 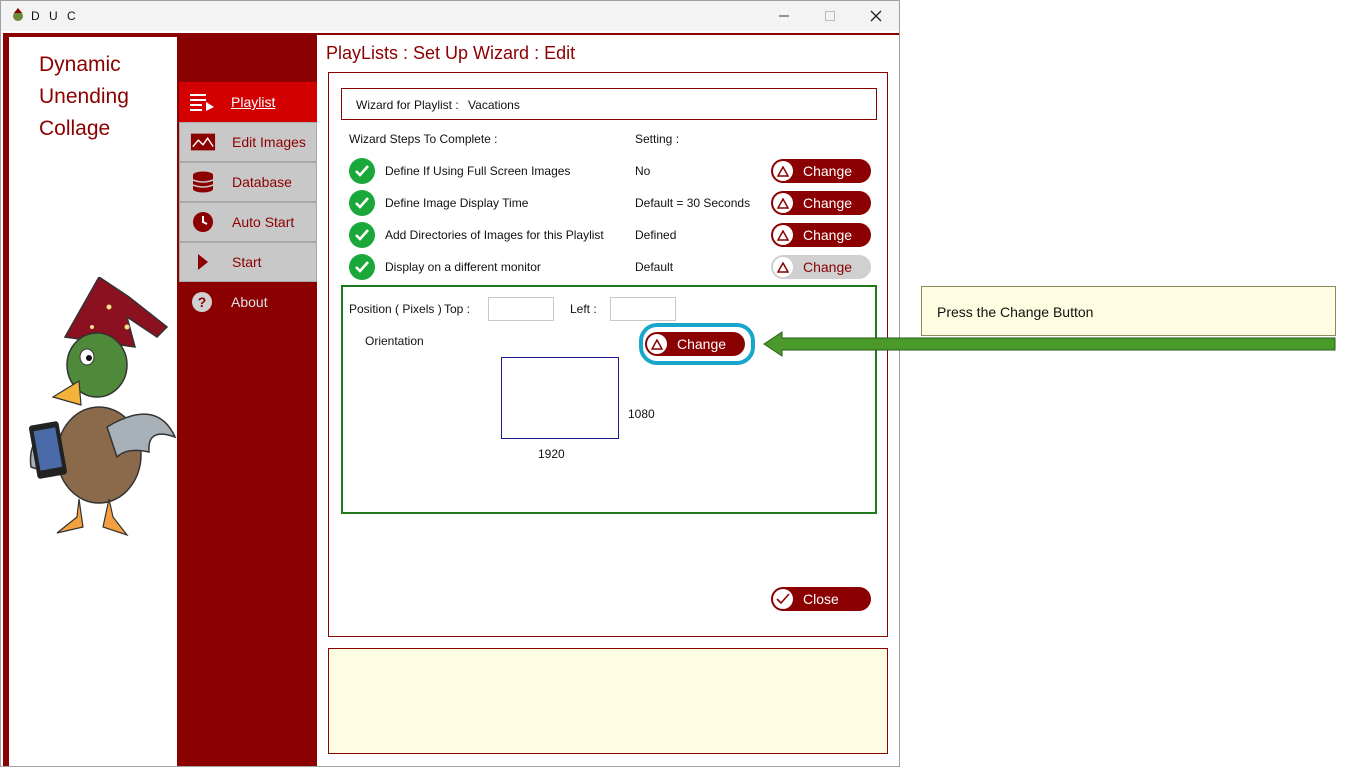 What do you see at coordinates (253, 102) in the screenshot?
I see `sidebar-item-label: Playlist` at bounding box center [253, 102].